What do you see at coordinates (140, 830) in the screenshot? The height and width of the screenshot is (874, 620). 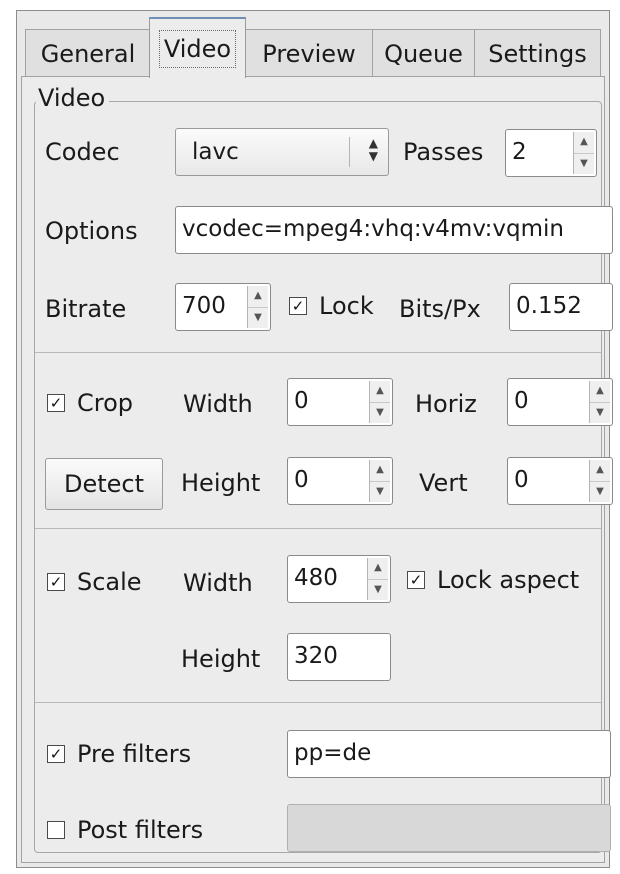 I see `post-filters-label: Post filters` at bounding box center [140, 830].